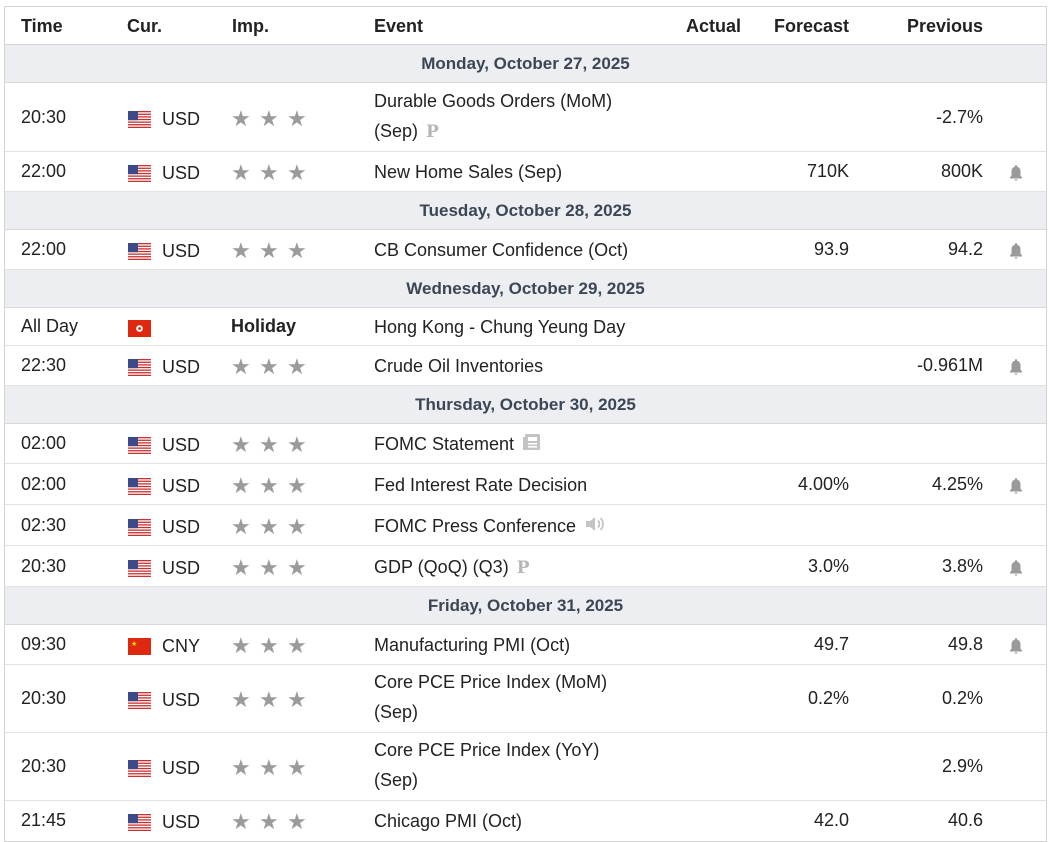 The width and height of the screenshot is (1052, 842). What do you see at coordinates (962, 565) in the screenshot?
I see `previous-value: 3.8%` at bounding box center [962, 565].